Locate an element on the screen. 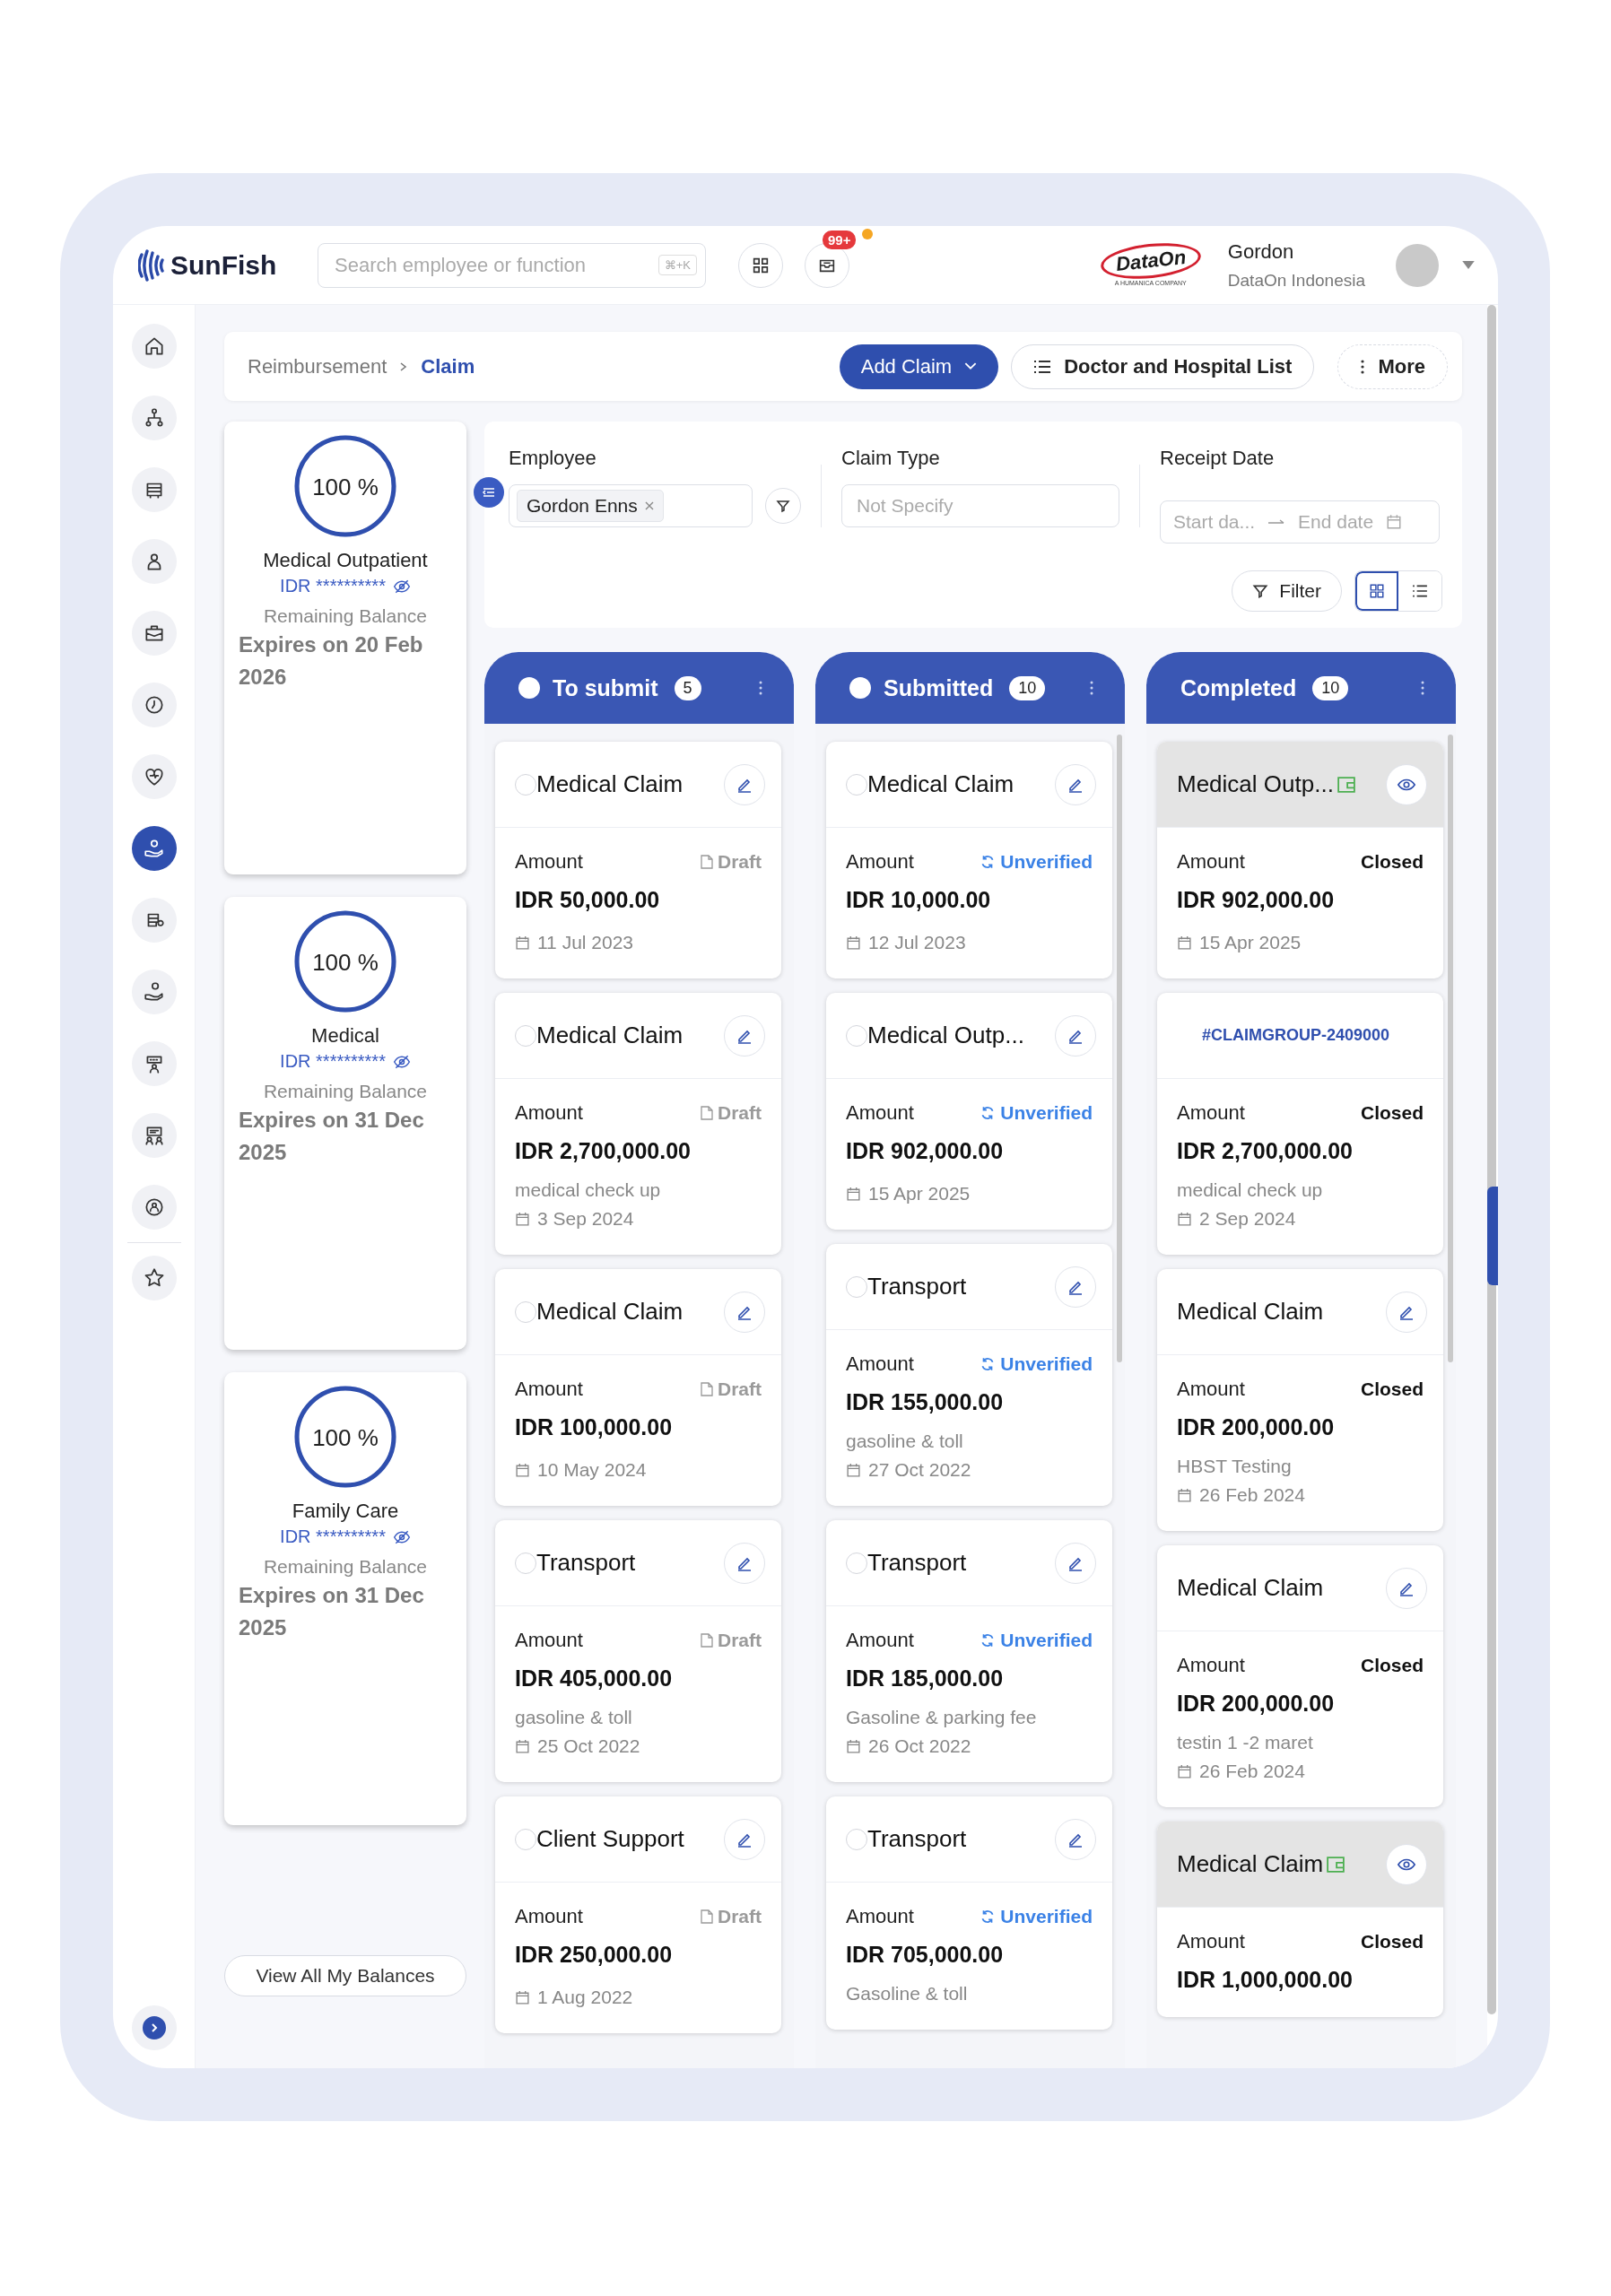 Image resolution: width=1611 pixels, height=2296 pixels. claim-amount: IDR 2,700,000.00 is located at coordinates (603, 1151).